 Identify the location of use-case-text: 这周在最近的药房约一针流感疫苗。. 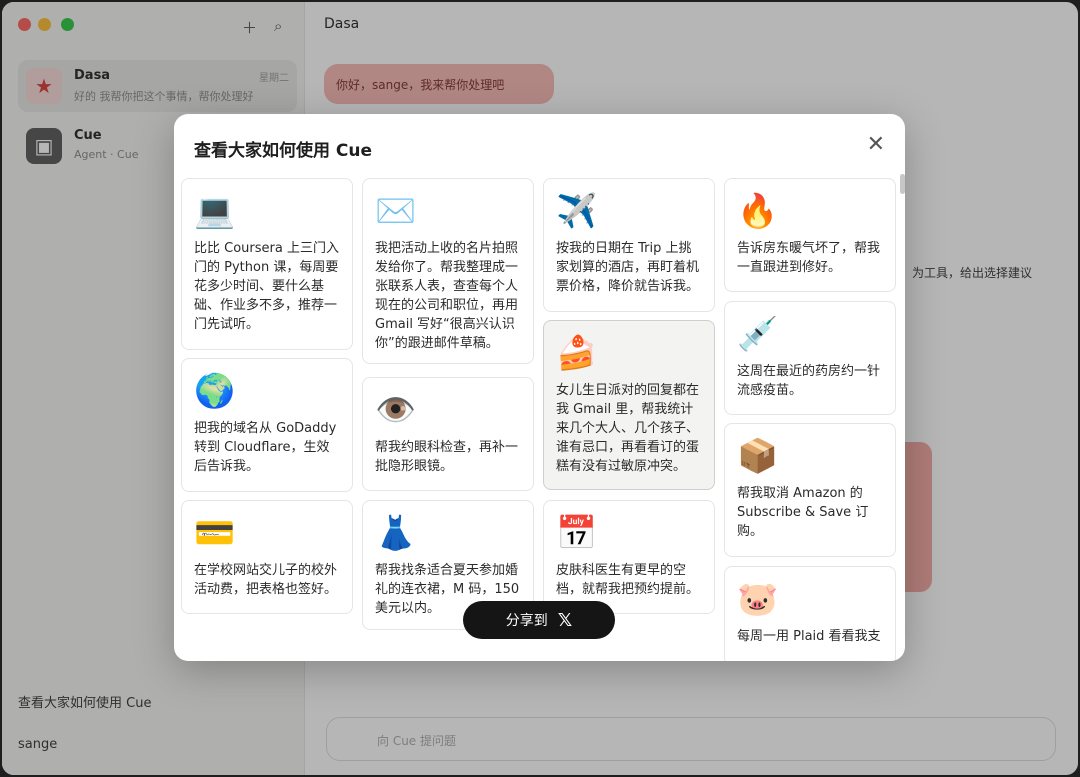
(809, 381).